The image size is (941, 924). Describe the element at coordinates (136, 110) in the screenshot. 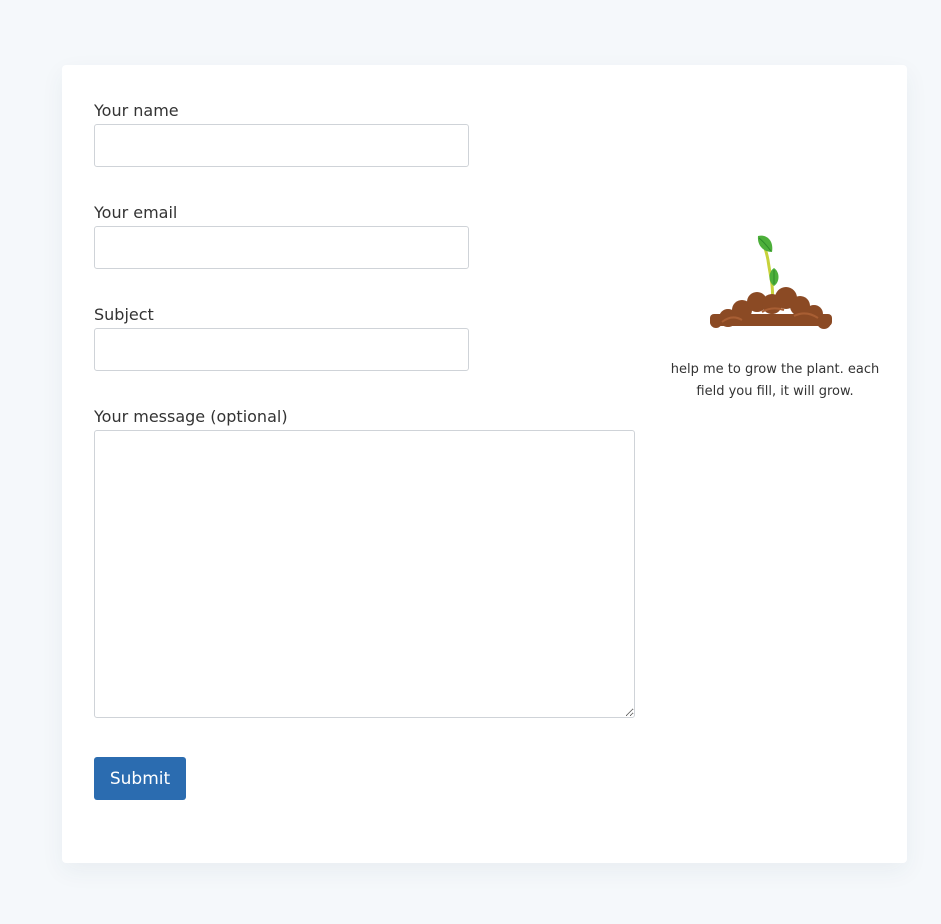

I see `name-label: Your name` at that location.